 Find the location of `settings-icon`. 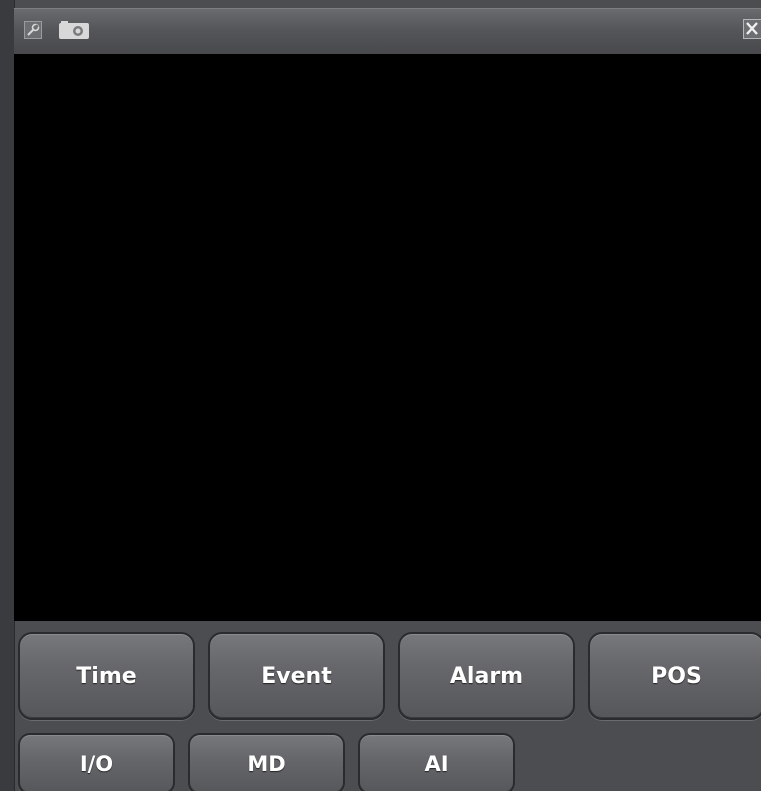

settings-icon is located at coordinates (33, 30).